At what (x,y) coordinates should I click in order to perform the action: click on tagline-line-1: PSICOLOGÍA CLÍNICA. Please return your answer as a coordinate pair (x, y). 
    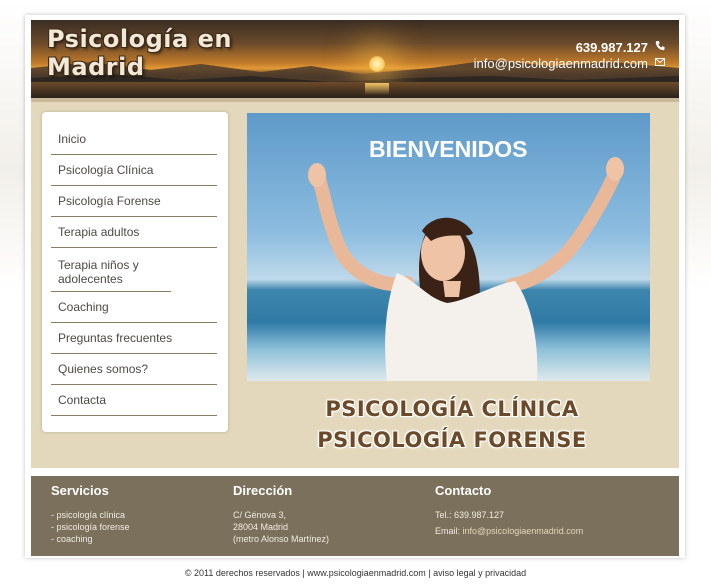
    Looking at the image, I should click on (452, 409).